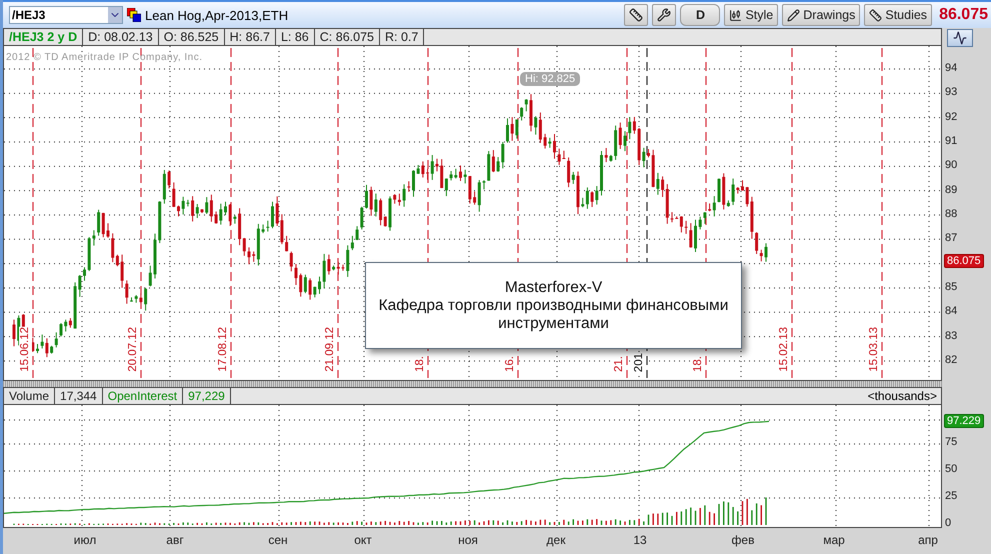  I want to click on ohlc-field: D: 08.02.13, so click(121, 37).